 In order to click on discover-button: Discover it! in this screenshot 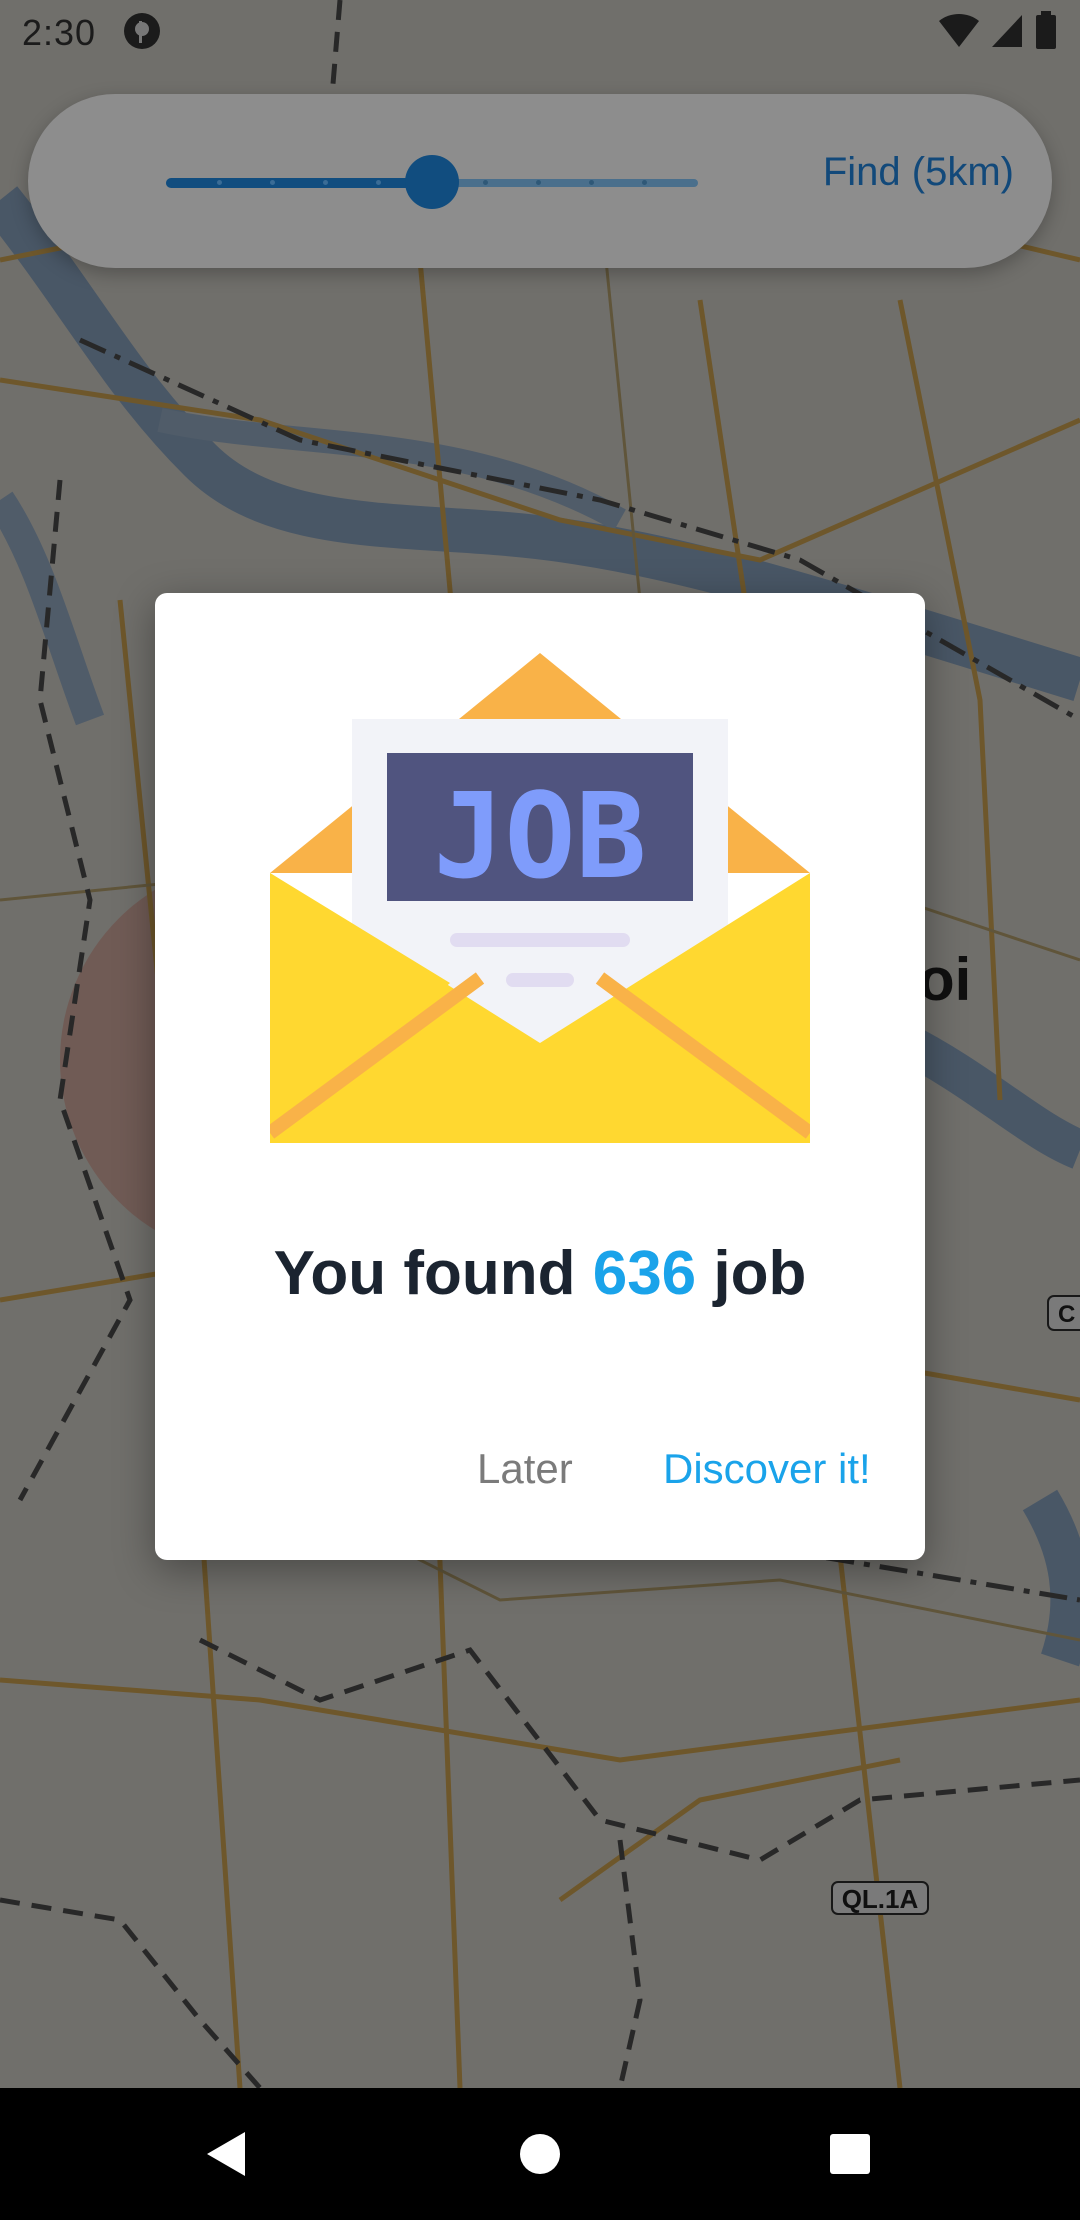, I will do `click(767, 1469)`.